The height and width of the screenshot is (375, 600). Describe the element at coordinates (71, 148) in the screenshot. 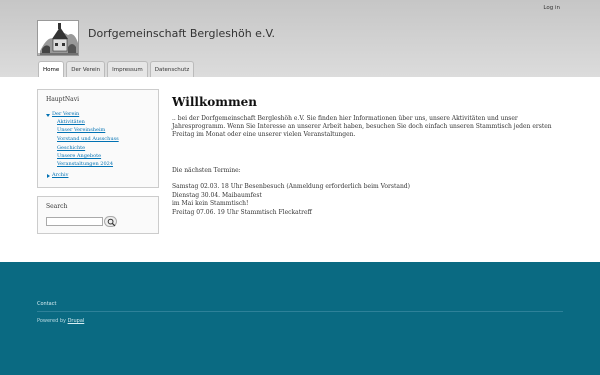

I see `sidebar-item-geschichte: Geschichte` at that location.